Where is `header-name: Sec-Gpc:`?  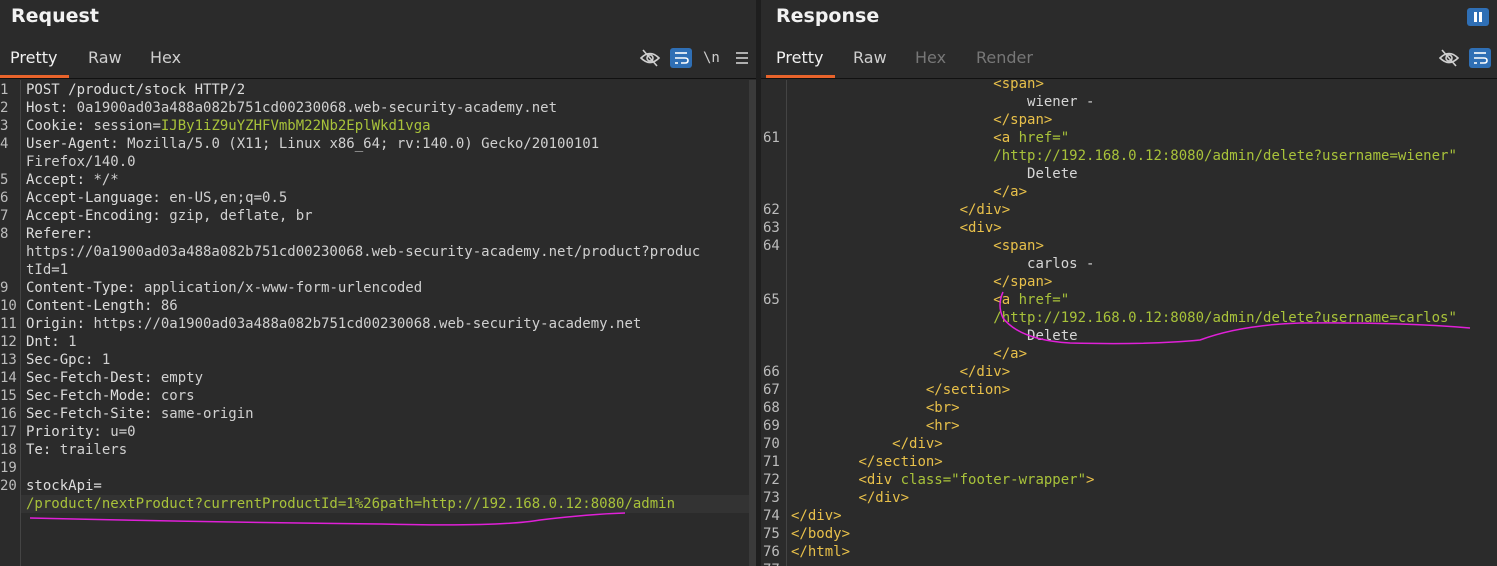 header-name: Sec-Gpc: is located at coordinates (64, 360).